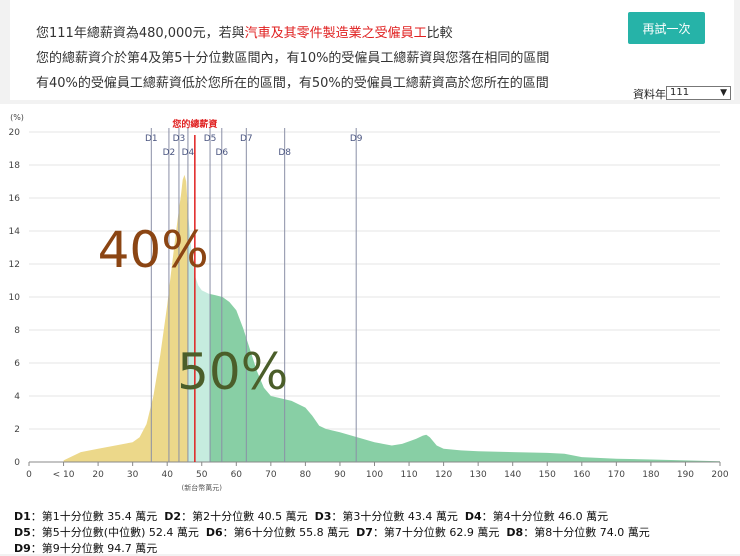 Image resolution: width=740 pixels, height=556 pixels. I want to click on y-tick-label: 0, so click(17, 463).